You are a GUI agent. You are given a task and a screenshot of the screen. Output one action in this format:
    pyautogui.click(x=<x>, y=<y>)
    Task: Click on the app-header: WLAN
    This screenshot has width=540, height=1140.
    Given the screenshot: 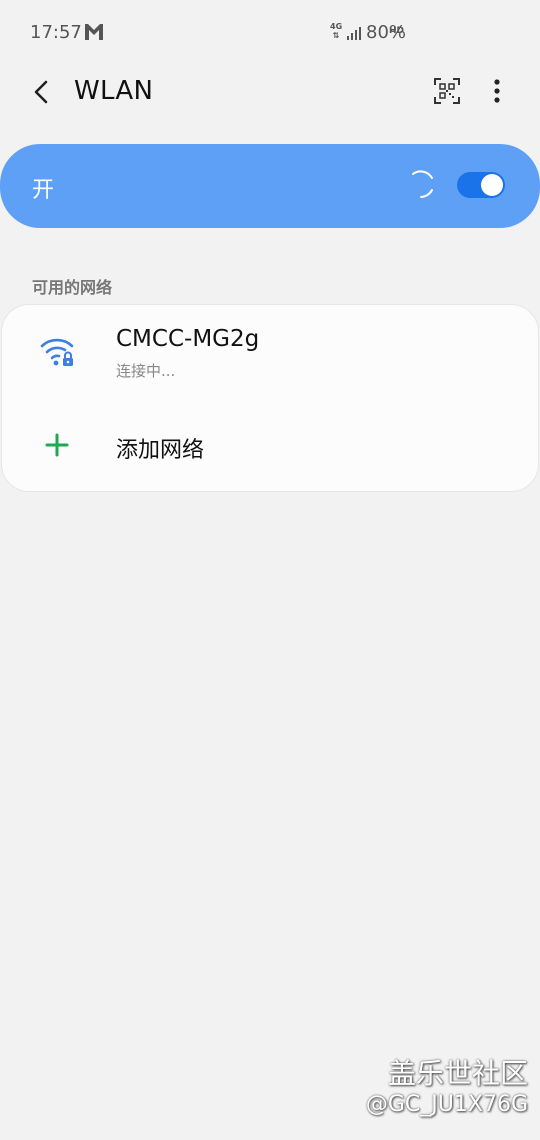 What is the action you would take?
    pyautogui.click(x=270, y=92)
    